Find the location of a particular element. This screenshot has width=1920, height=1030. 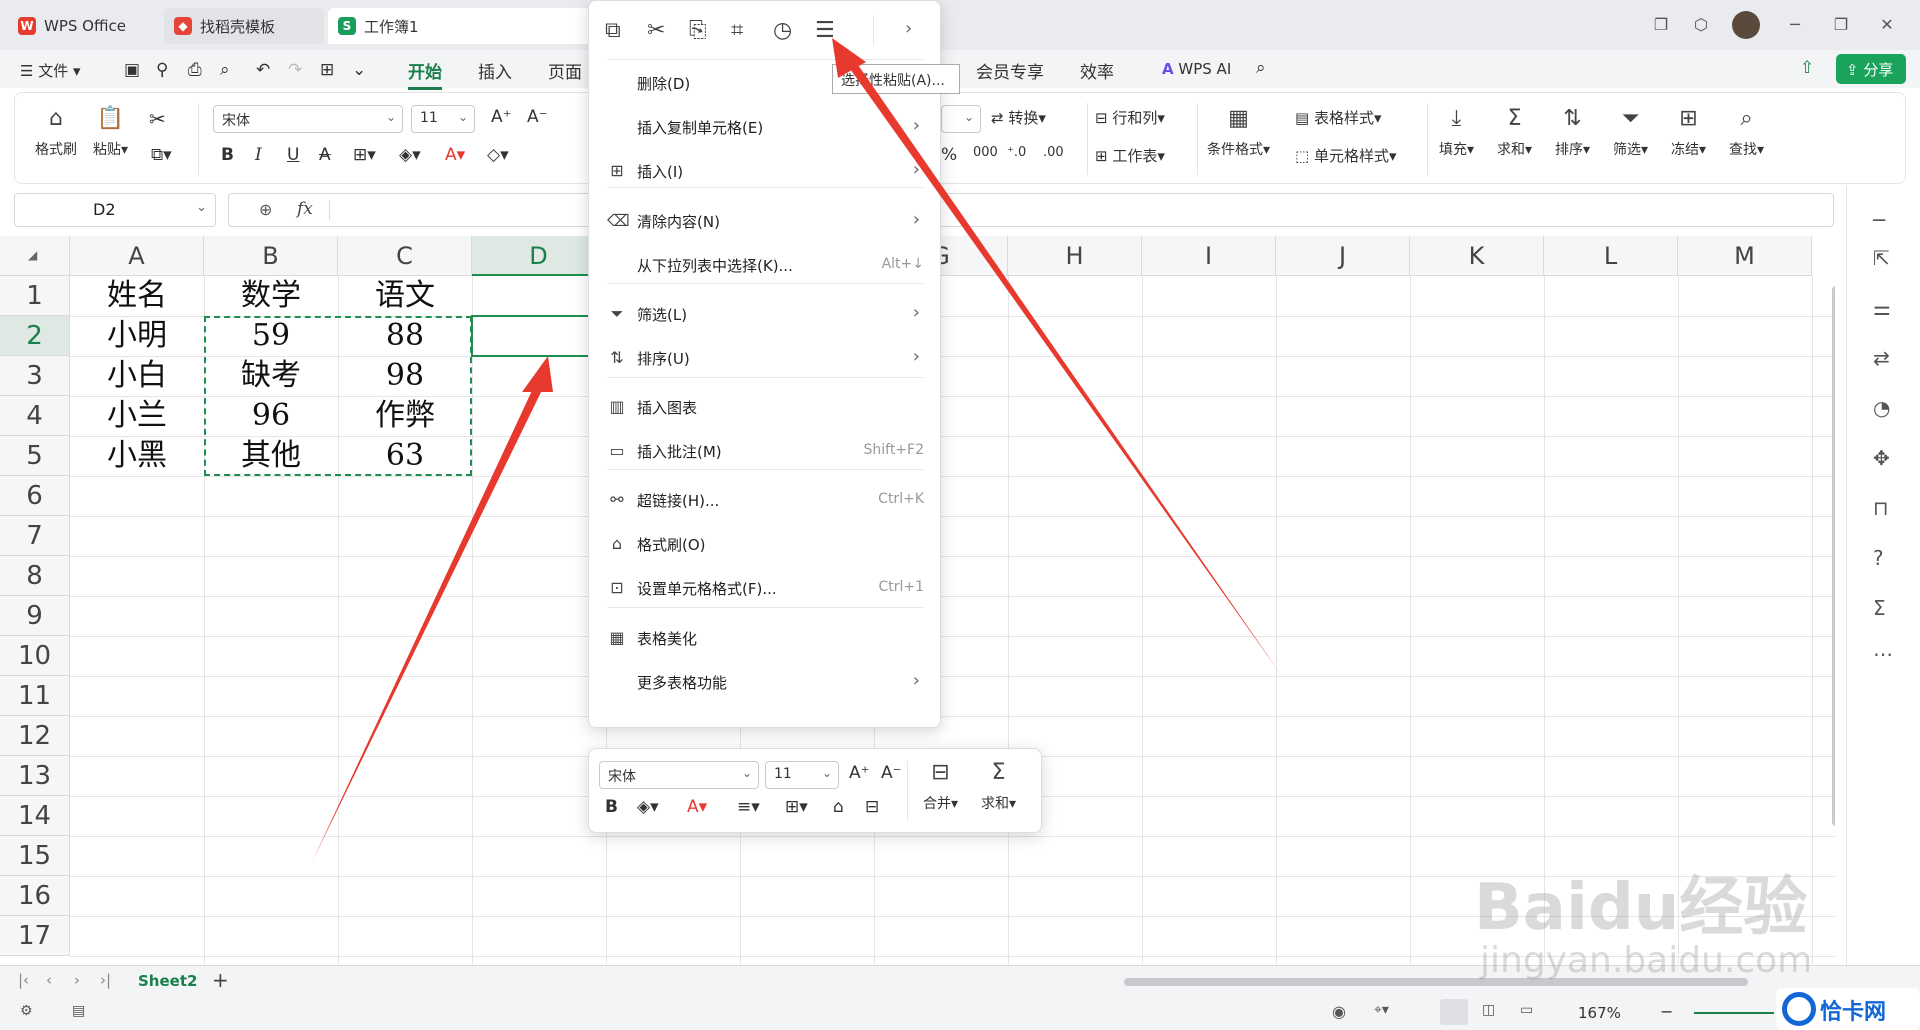

site-watermark: 恰卡网 is located at coordinates (1848, 1009).